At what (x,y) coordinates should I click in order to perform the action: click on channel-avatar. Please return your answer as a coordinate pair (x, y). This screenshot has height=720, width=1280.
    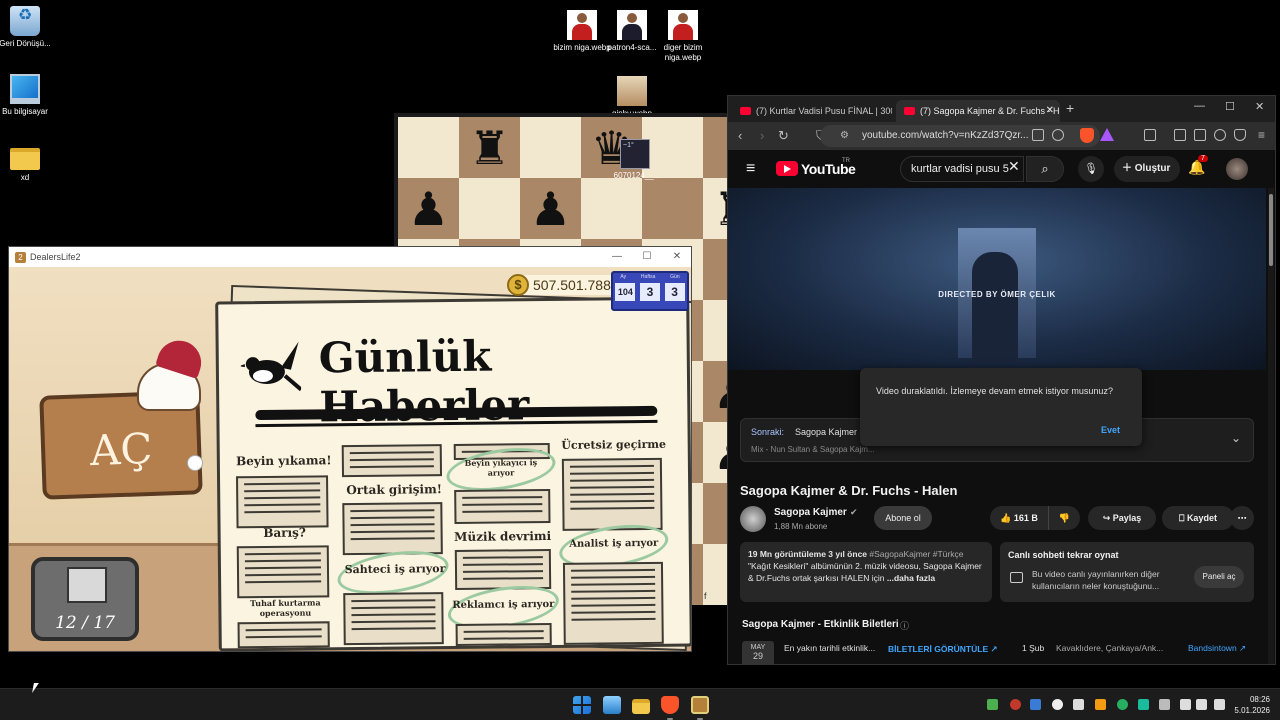
    Looking at the image, I should click on (753, 519).